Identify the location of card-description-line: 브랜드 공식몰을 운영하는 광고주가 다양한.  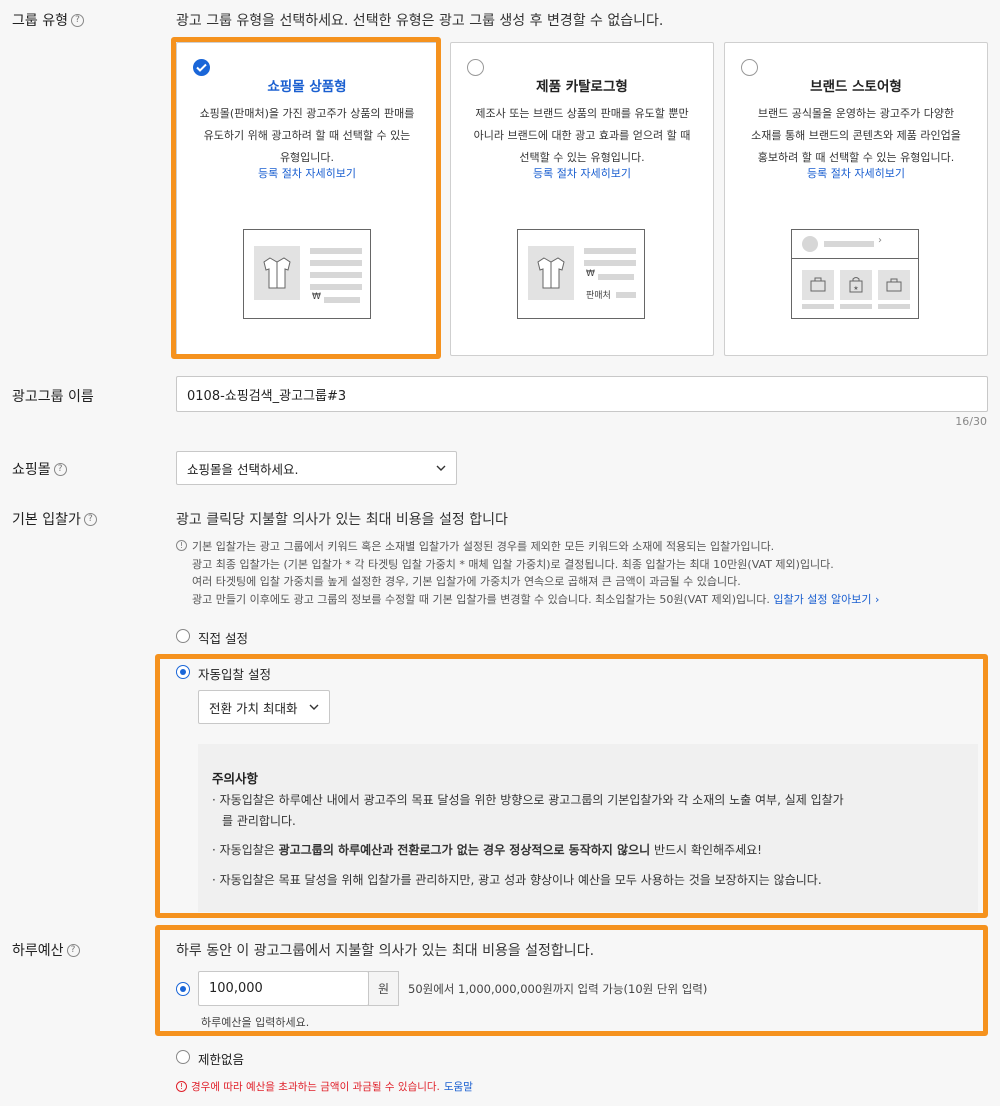
(856, 113).